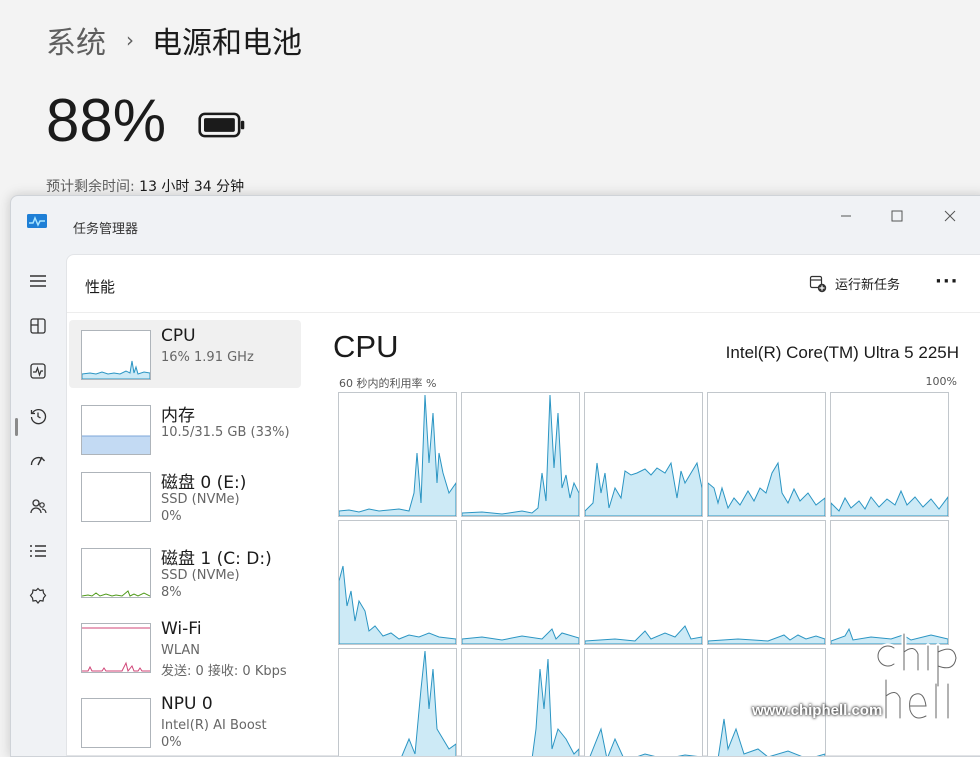  What do you see at coordinates (207, 357) in the screenshot?
I see `resource-detail: 16% 1.91 GHz` at bounding box center [207, 357].